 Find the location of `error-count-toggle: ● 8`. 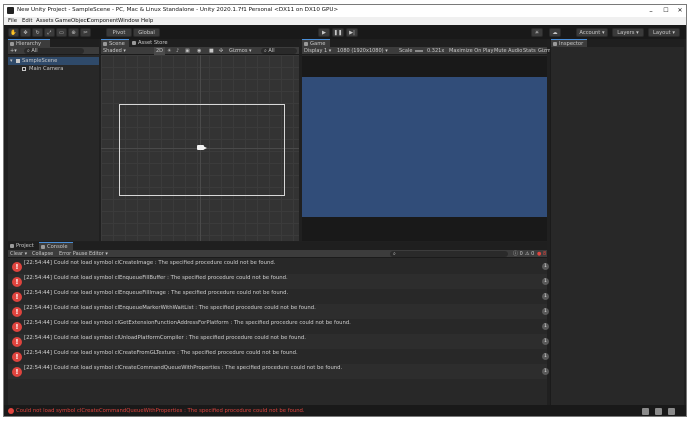

error-count-toggle: ● 8 is located at coordinates (541, 254).